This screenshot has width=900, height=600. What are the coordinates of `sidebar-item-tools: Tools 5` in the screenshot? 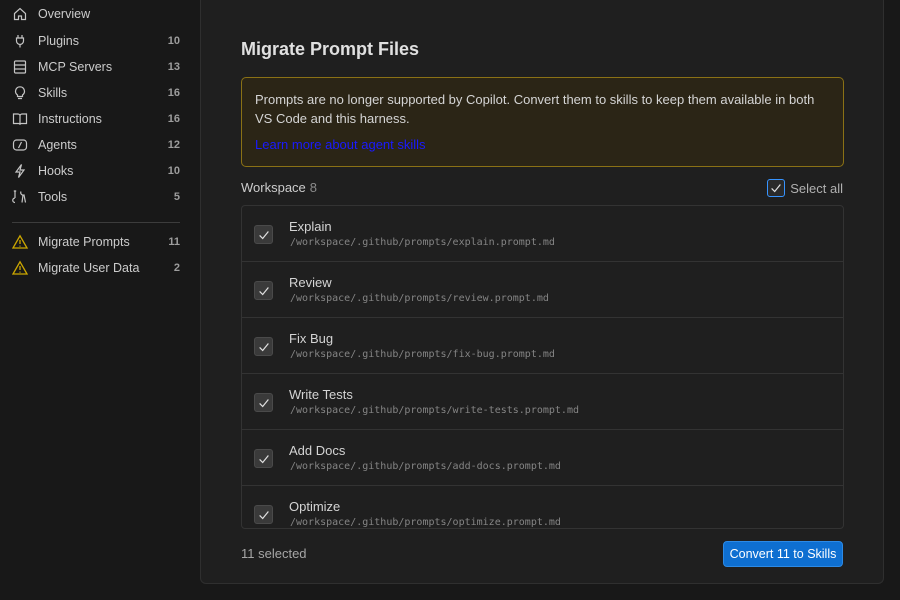 It's located at (100, 197).